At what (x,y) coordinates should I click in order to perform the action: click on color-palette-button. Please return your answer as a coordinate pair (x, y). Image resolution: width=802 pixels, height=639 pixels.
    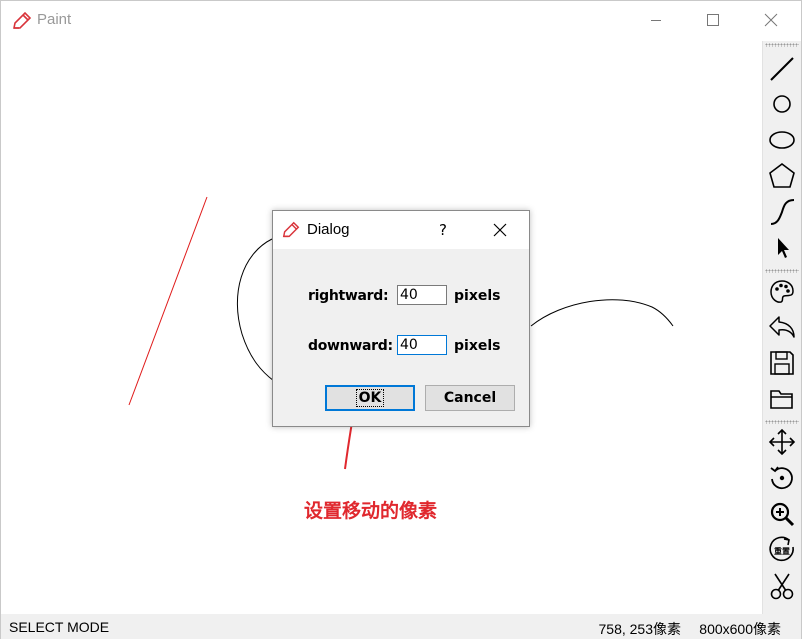
    Looking at the image, I should click on (782, 292).